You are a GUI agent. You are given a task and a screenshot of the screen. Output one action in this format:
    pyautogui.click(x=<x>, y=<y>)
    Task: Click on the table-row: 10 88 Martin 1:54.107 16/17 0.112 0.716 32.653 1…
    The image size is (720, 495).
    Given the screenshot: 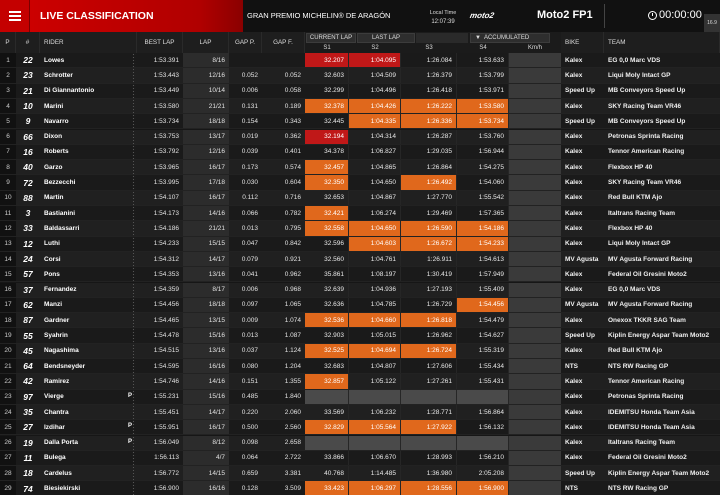 What is the action you would take?
    pyautogui.click(x=360, y=198)
    